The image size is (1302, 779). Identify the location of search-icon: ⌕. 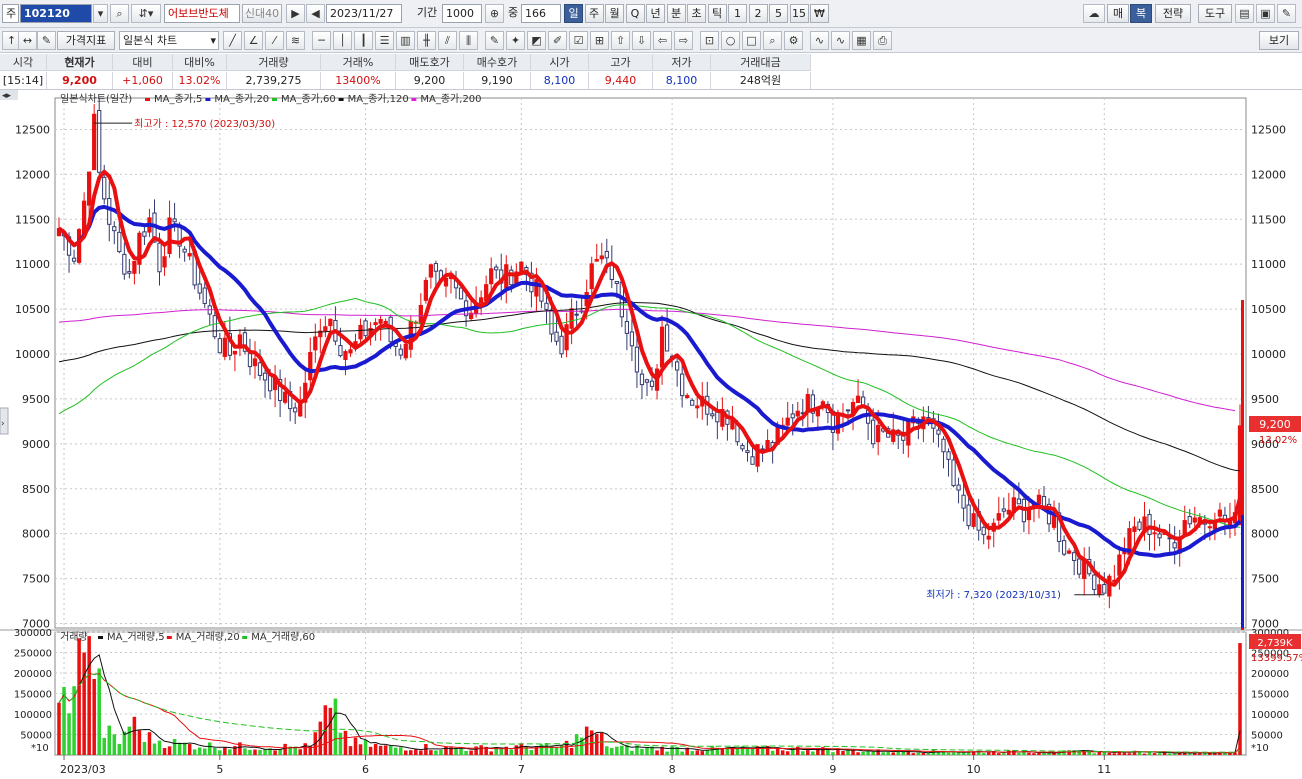
(119, 13).